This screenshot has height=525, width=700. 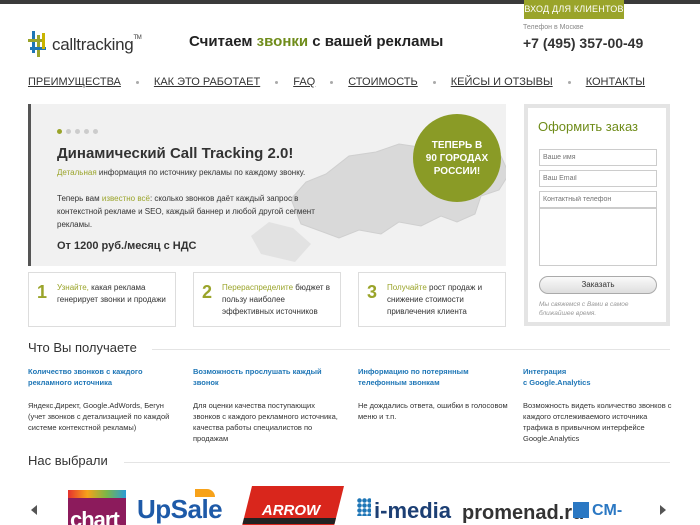 I want to click on nav-cases: КЕЙСЫ И ОТЗЫВЫ, so click(x=502, y=82).